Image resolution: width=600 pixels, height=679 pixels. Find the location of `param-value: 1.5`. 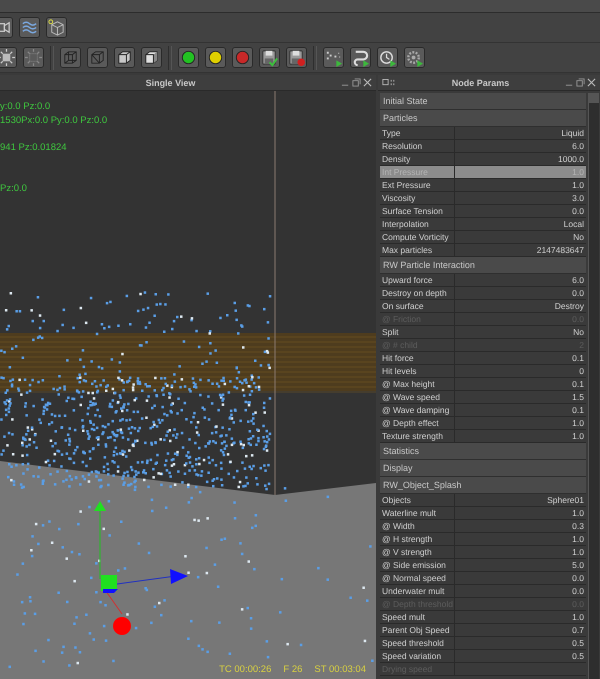

param-value: 1.5 is located at coordinates (520, 397).